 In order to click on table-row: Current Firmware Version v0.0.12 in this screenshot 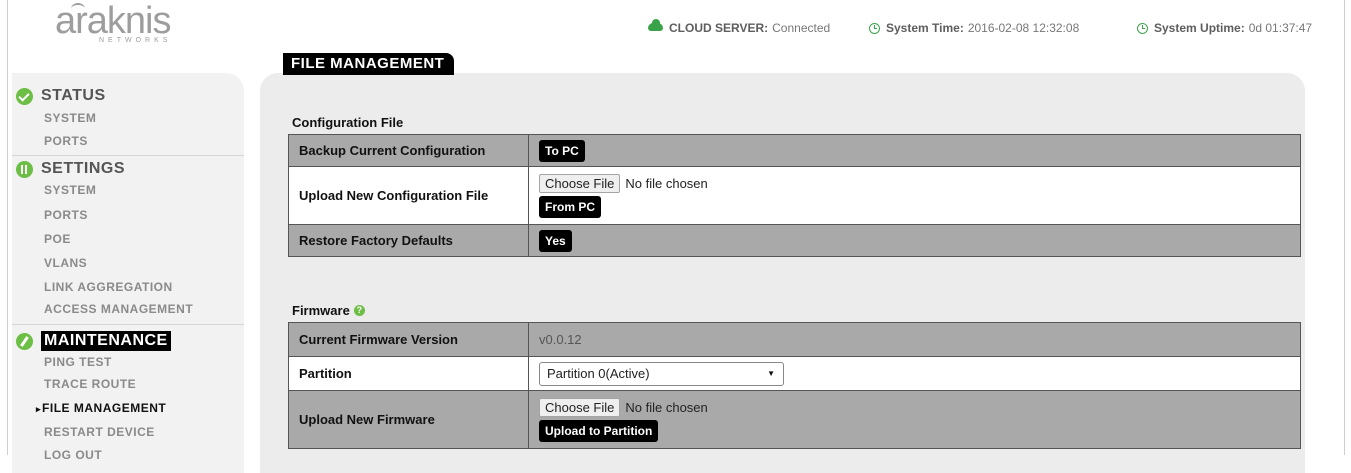, I will do `click(794, 339)`.